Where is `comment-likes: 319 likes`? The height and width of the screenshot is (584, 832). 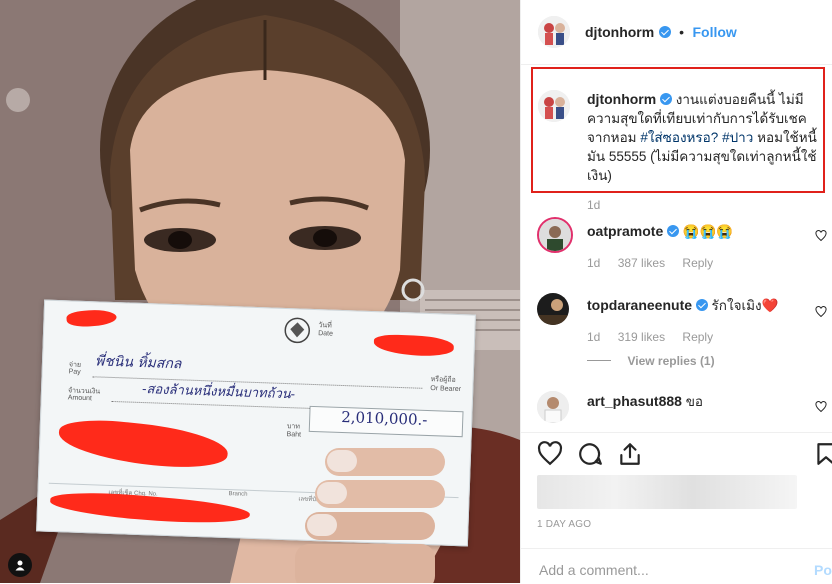 comment-likes: 319 likes is located at coordinates (641, 337).